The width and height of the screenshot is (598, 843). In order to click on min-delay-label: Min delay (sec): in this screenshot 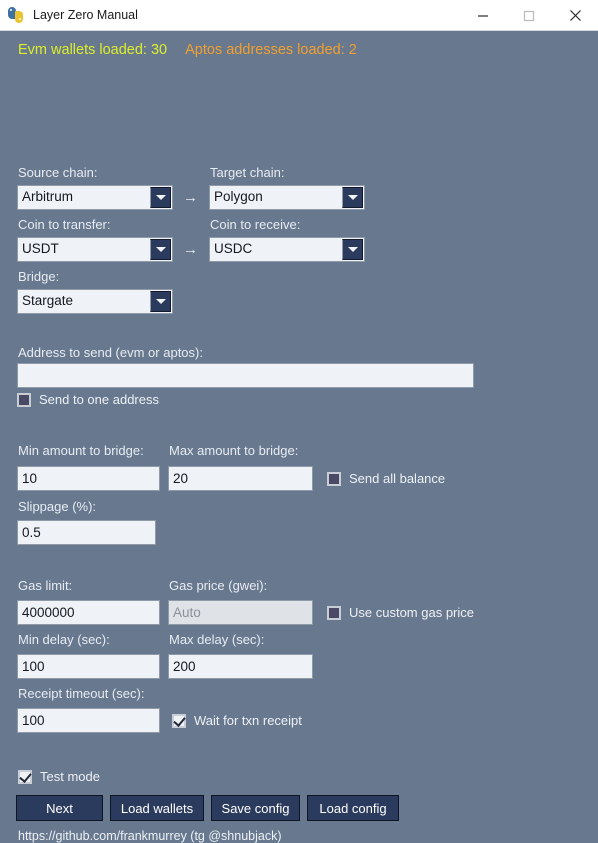, I will do `click(64, 639)`.